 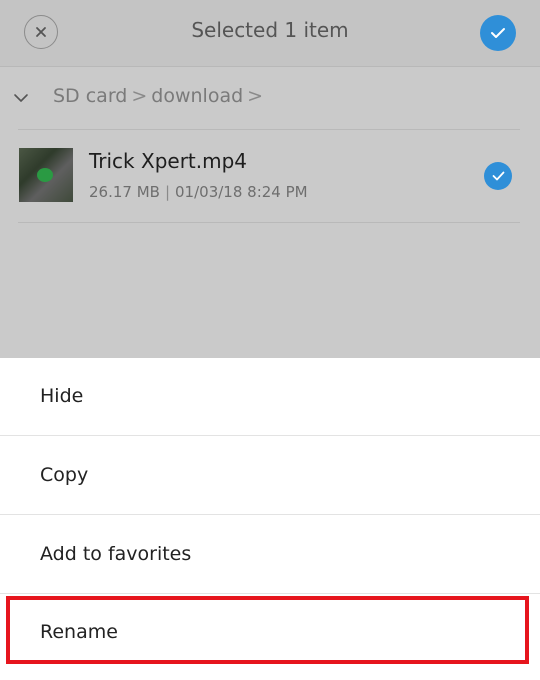 What do you see at coordinates (270, 633) in the screenshot?
I see `menu-item-rename: Rename` at bounding box center [270, 633].